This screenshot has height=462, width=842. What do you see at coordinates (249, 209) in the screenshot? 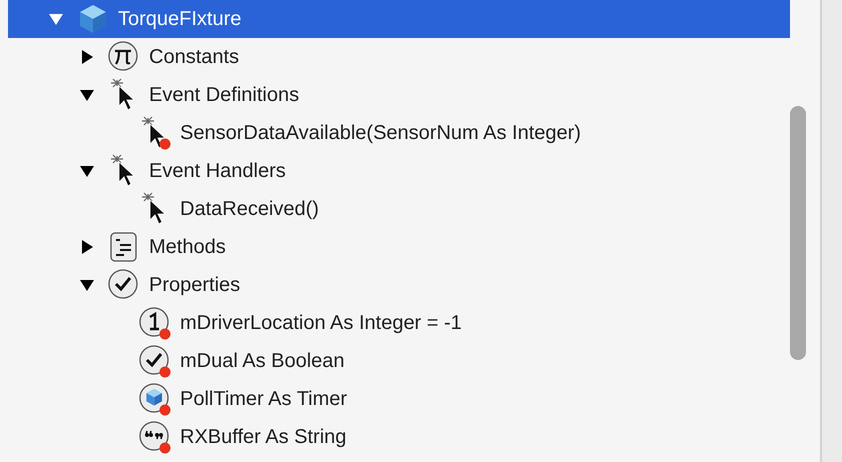
I see `item-label: DataReceived()` at bounding box center [249, 209].